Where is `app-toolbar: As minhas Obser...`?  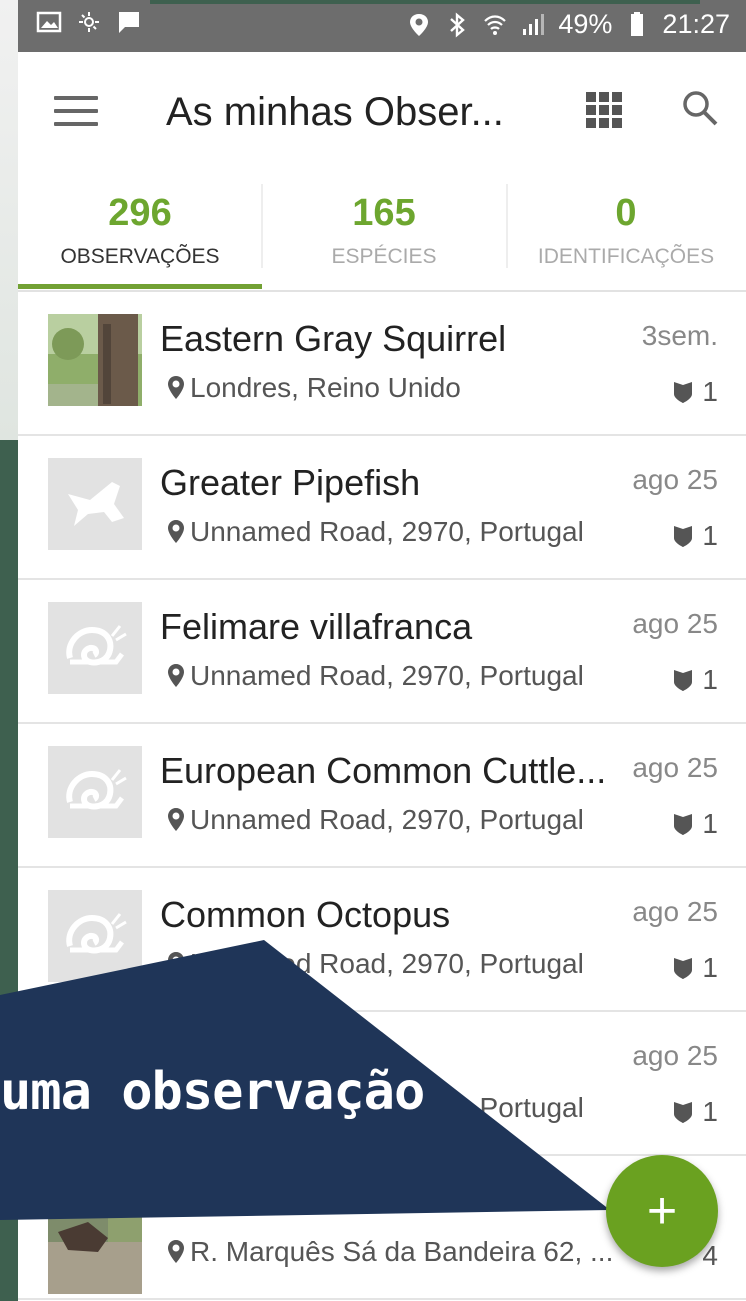
app-toolbar: As minhas Obser... is located at coordinates (382, 112).